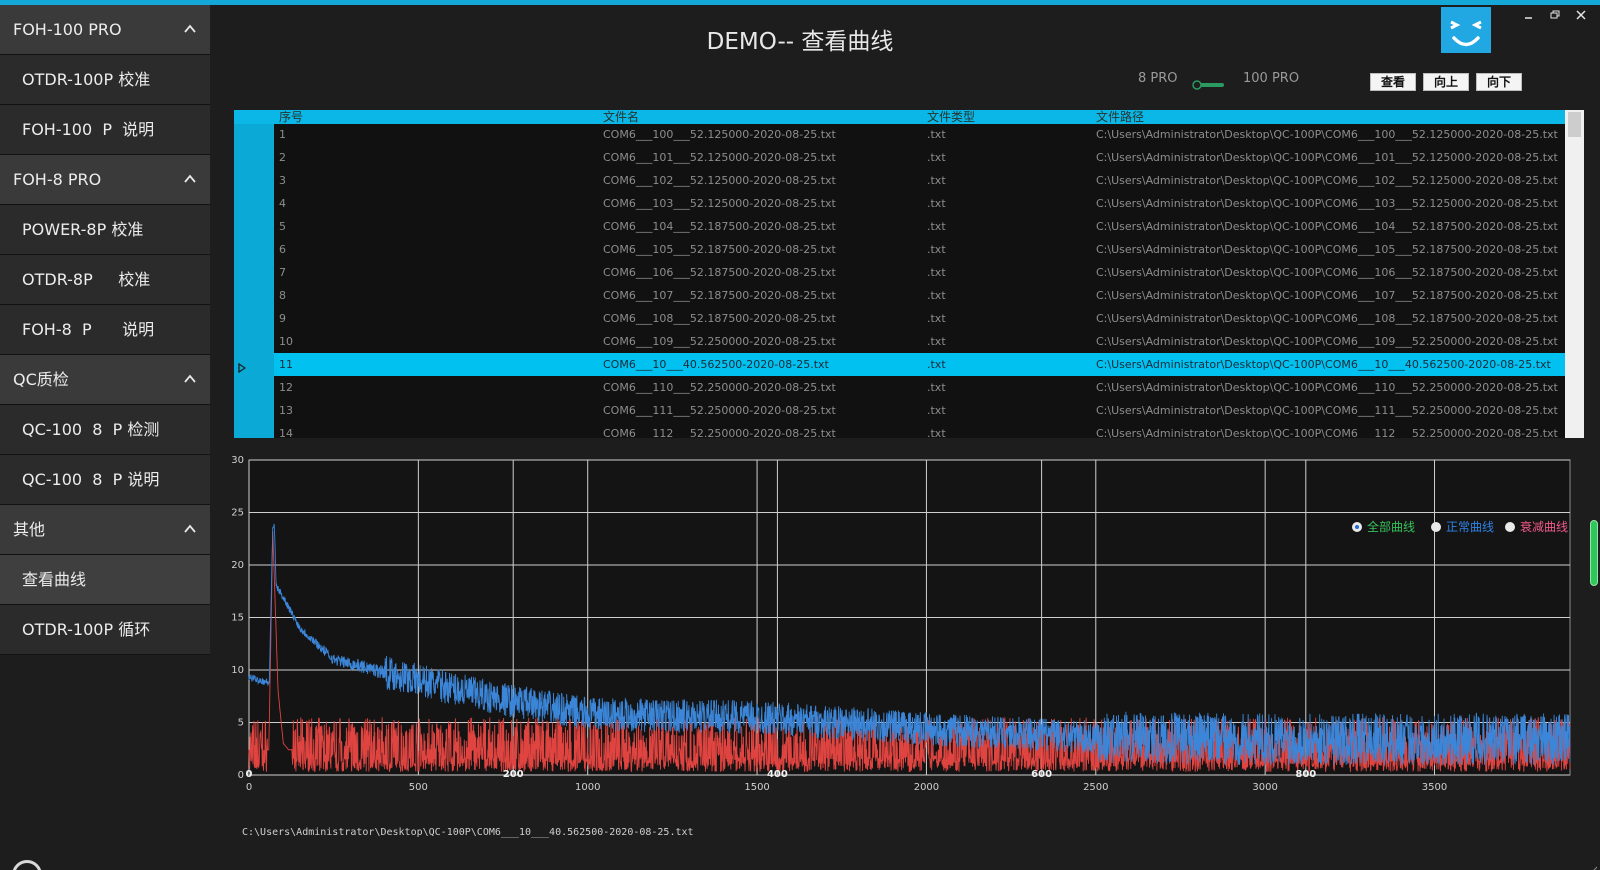 This screenshot has height=870, width=1600. Describe the element at coordinates (41, 379) in the screenshot. I see `sidebar-label: QC质检` at that location.